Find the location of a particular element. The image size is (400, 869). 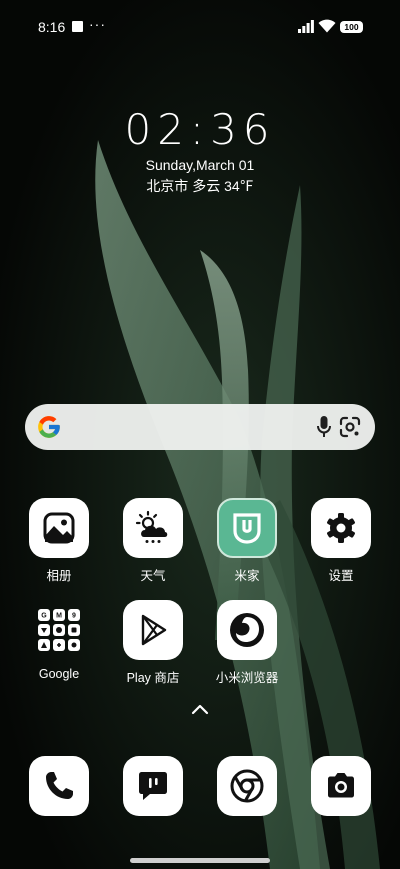

gear-icon is located at coordinates (341, 528).